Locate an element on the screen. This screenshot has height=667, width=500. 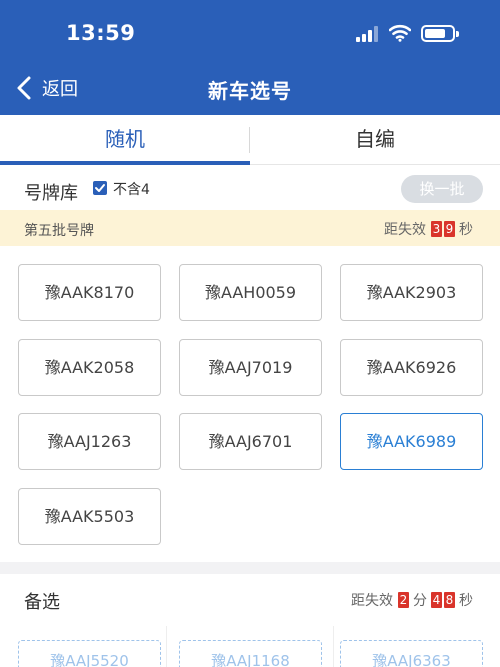
exclude-four-label: 不含4 is located at coordinates (131, 189).